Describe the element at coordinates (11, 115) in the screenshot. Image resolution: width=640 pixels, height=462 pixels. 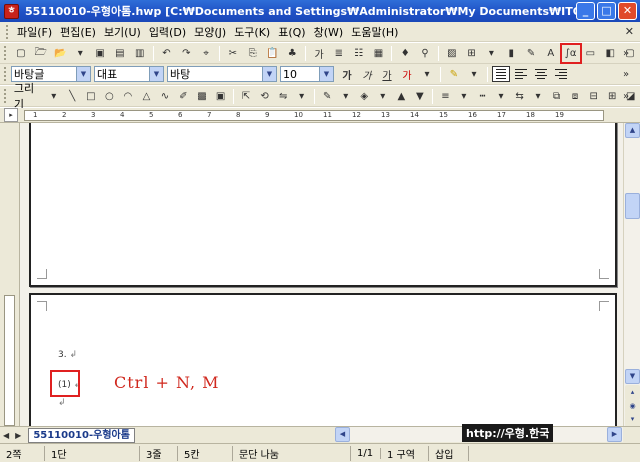
I see `ruler-corner-icon: ▸` at that location.